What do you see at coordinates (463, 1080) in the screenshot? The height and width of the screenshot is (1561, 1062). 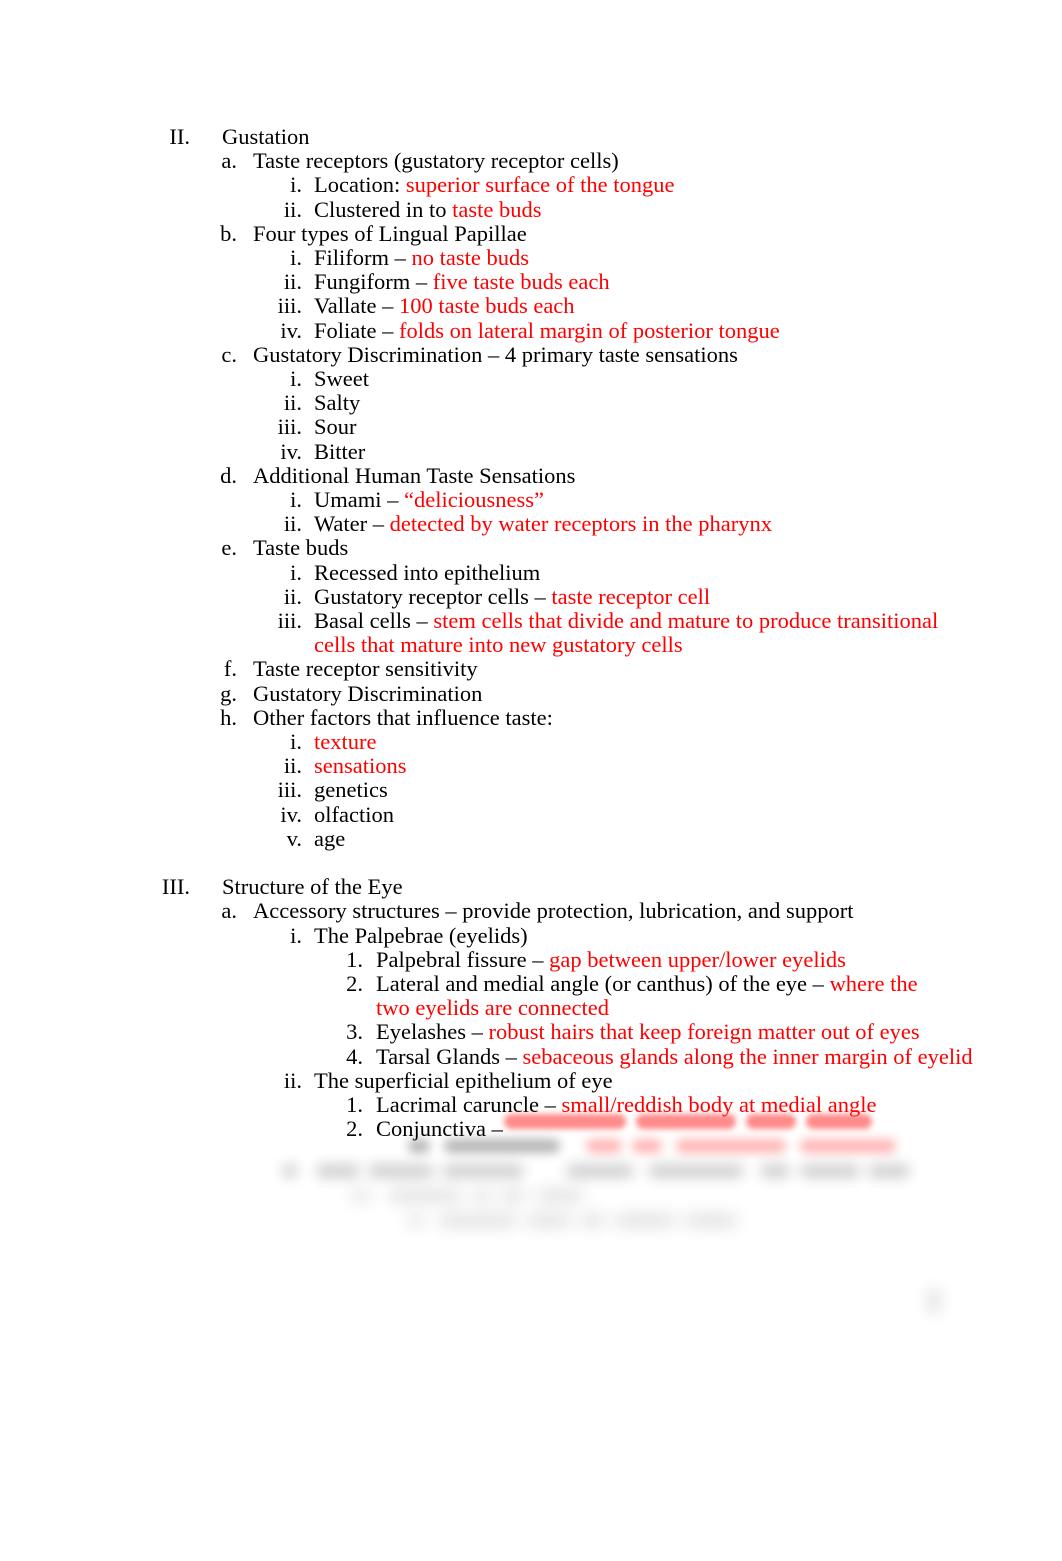 I see `outline-text: The superficial epithelium of eye` at bounding box center [463, 1080].